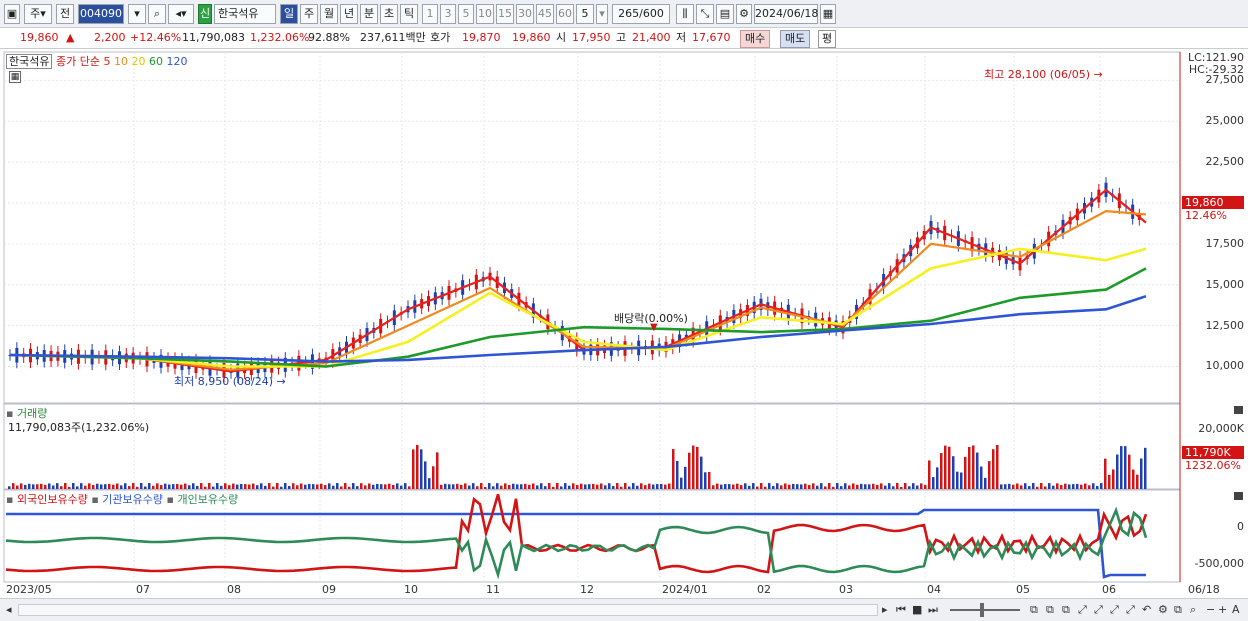 Image resolution: width=1248 pixels, height=621 pixels. What do you see at coordinates (466, 14) in the screenshot?
I see `interval-5: 5` at bounding box center [466, 14].